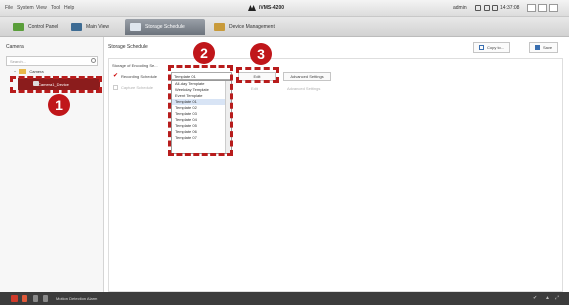 The width and height of the screenshot is (569, 305). Describe the element at coordinates (547, 298) in the screenshot. I see `arrow-up-icon: ▲` at that location.